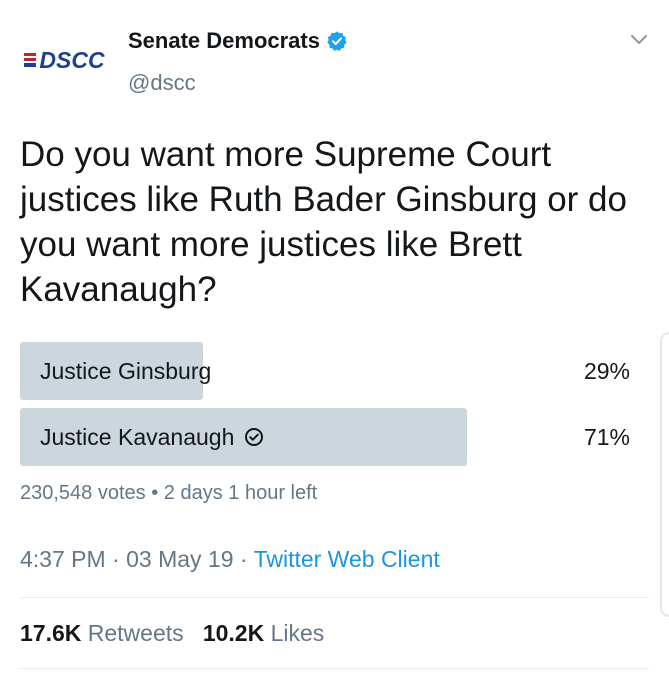  What do you see at coordinates (347, 559) in the screenshot?
I see `tweet-source-link: Twitter Web Client` at bounding box center [347, 559].